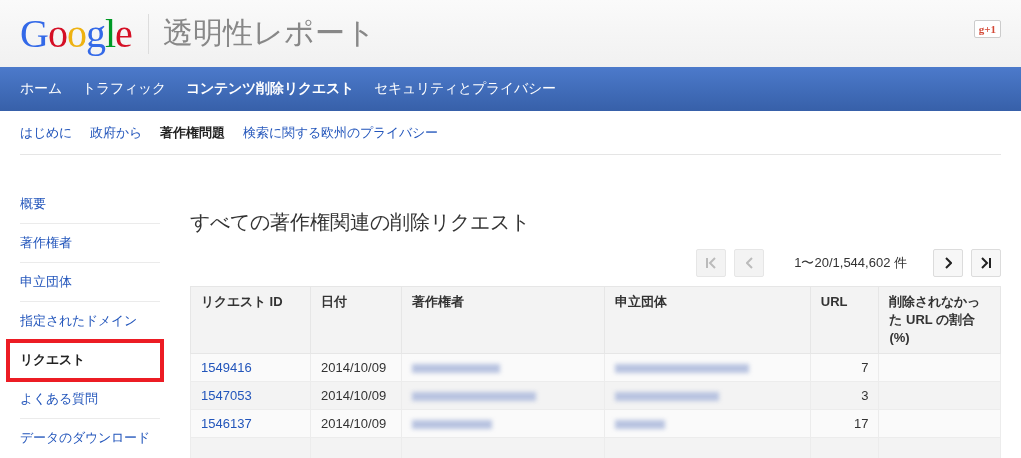 This screenshot has height=458, width=1021. Describe the element at coordinates (90, 399) in the screenshot. I see `sidebar-item: よくある質問` at that location.